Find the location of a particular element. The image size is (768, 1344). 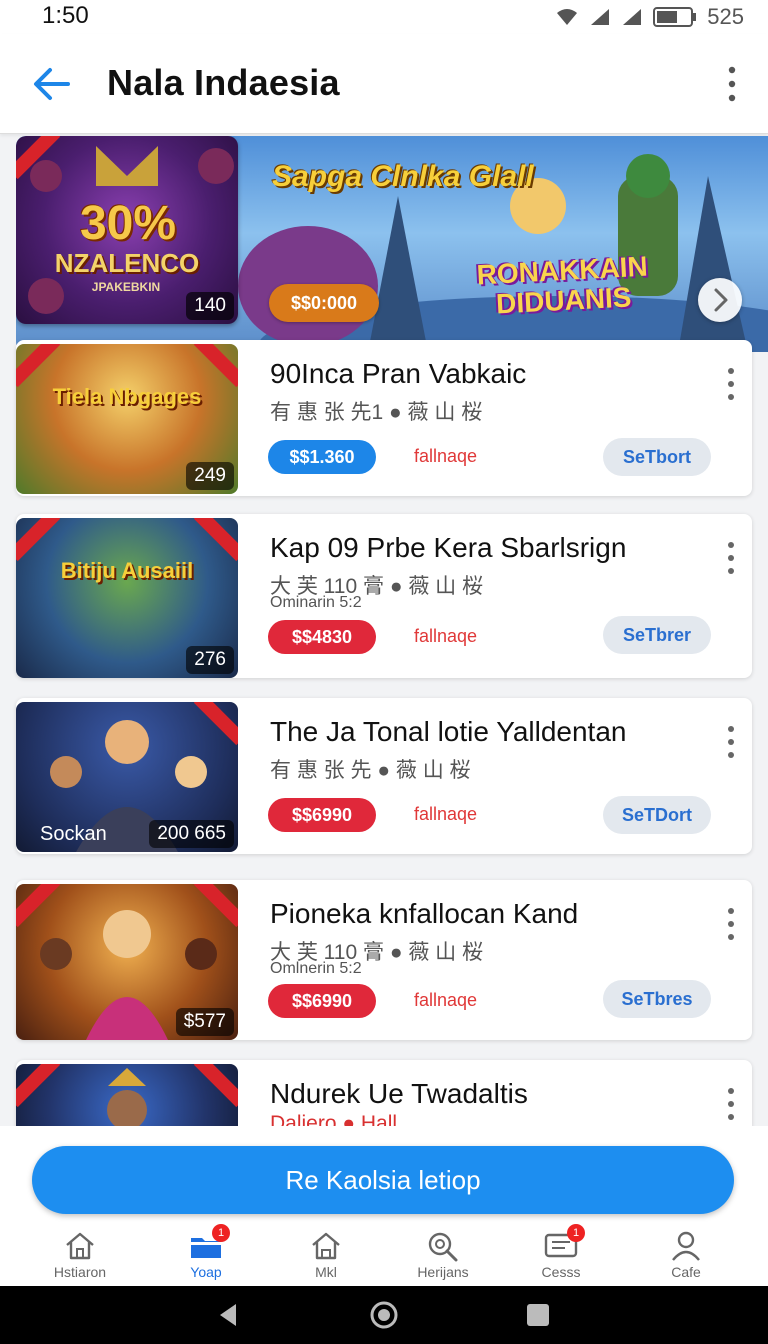

action-button: SeTDort is located at coordinates (657, 815).